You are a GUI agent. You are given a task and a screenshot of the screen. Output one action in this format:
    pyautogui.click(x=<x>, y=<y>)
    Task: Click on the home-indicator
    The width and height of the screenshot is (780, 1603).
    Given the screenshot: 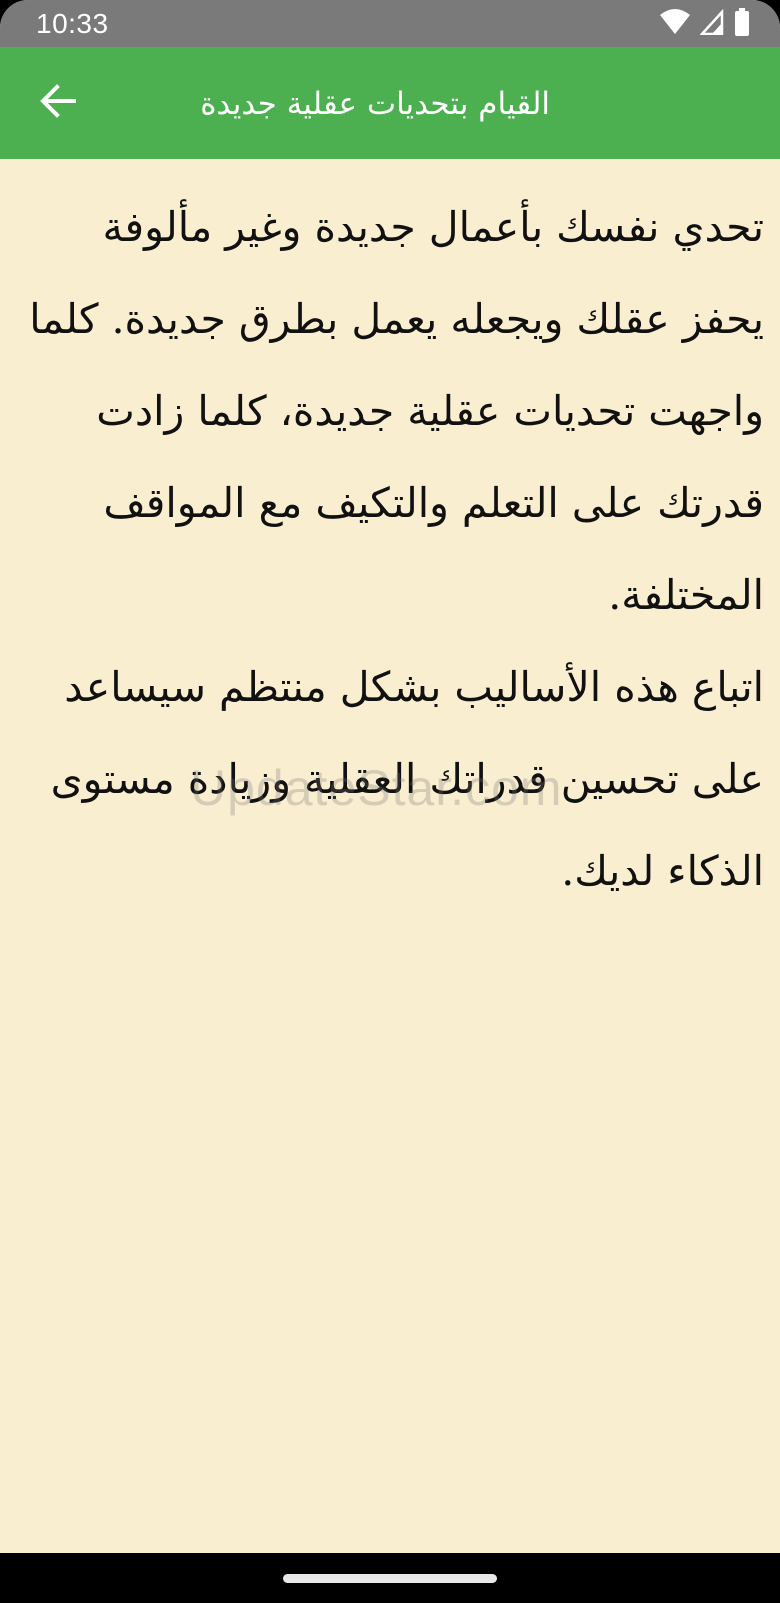 What is the action you would take?
    pyautogui.click(x=390, y=1578)
    